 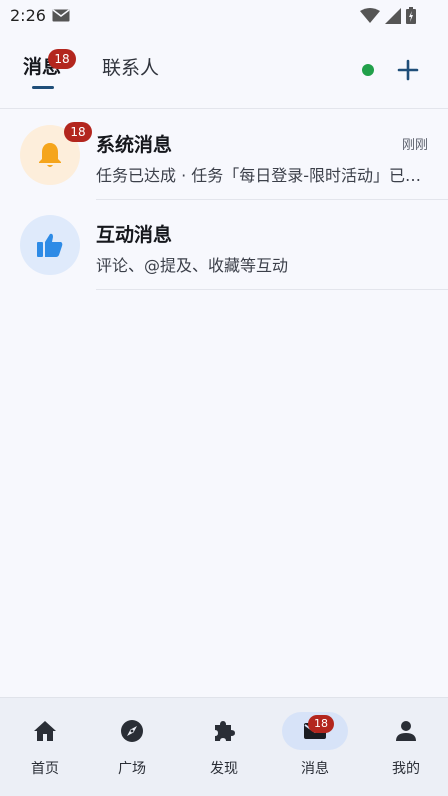 What do you see at coordinates (321, 724) in the screenshot?
I see `nav-messages-badge: 18` at bounding box center [321, 724].